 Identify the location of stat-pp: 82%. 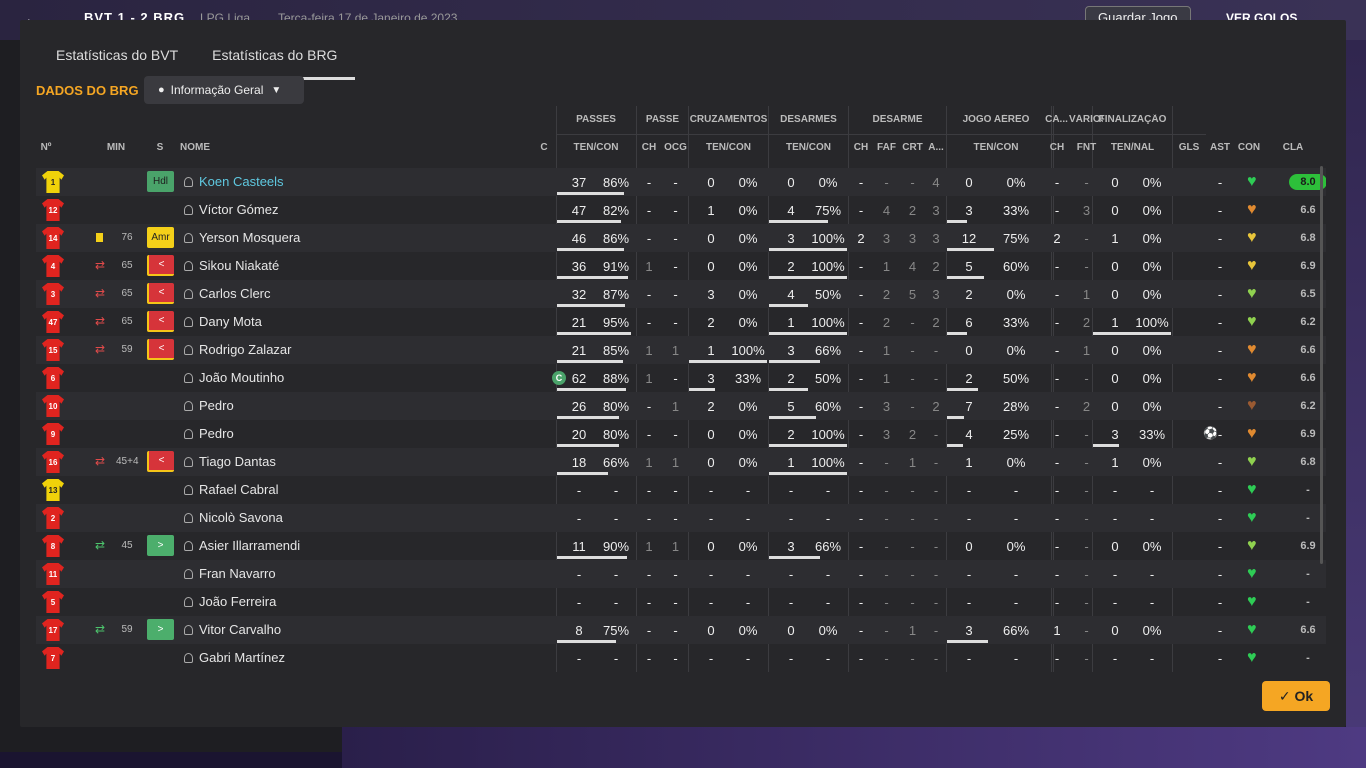
(616, 210).